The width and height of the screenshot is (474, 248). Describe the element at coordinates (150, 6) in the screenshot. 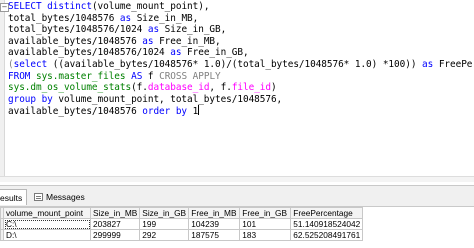

I see `code-token: (volume_mount_point),` at that location.